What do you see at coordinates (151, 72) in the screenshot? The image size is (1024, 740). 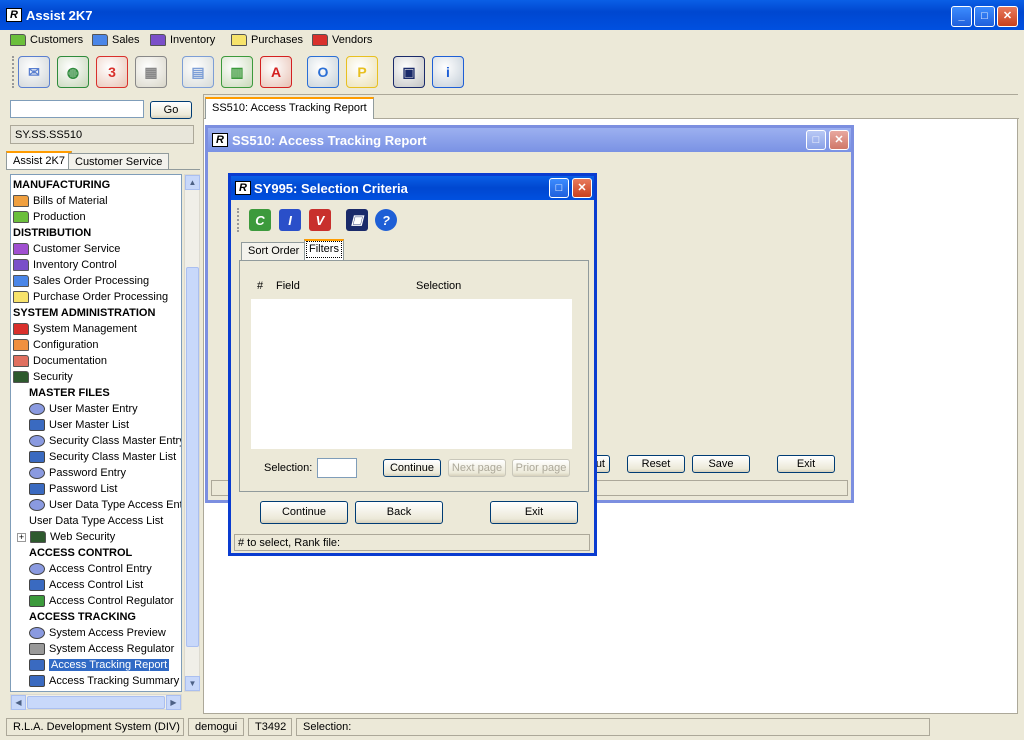 I see `calculator-icon: ▦` at bounding box center [151, 72].